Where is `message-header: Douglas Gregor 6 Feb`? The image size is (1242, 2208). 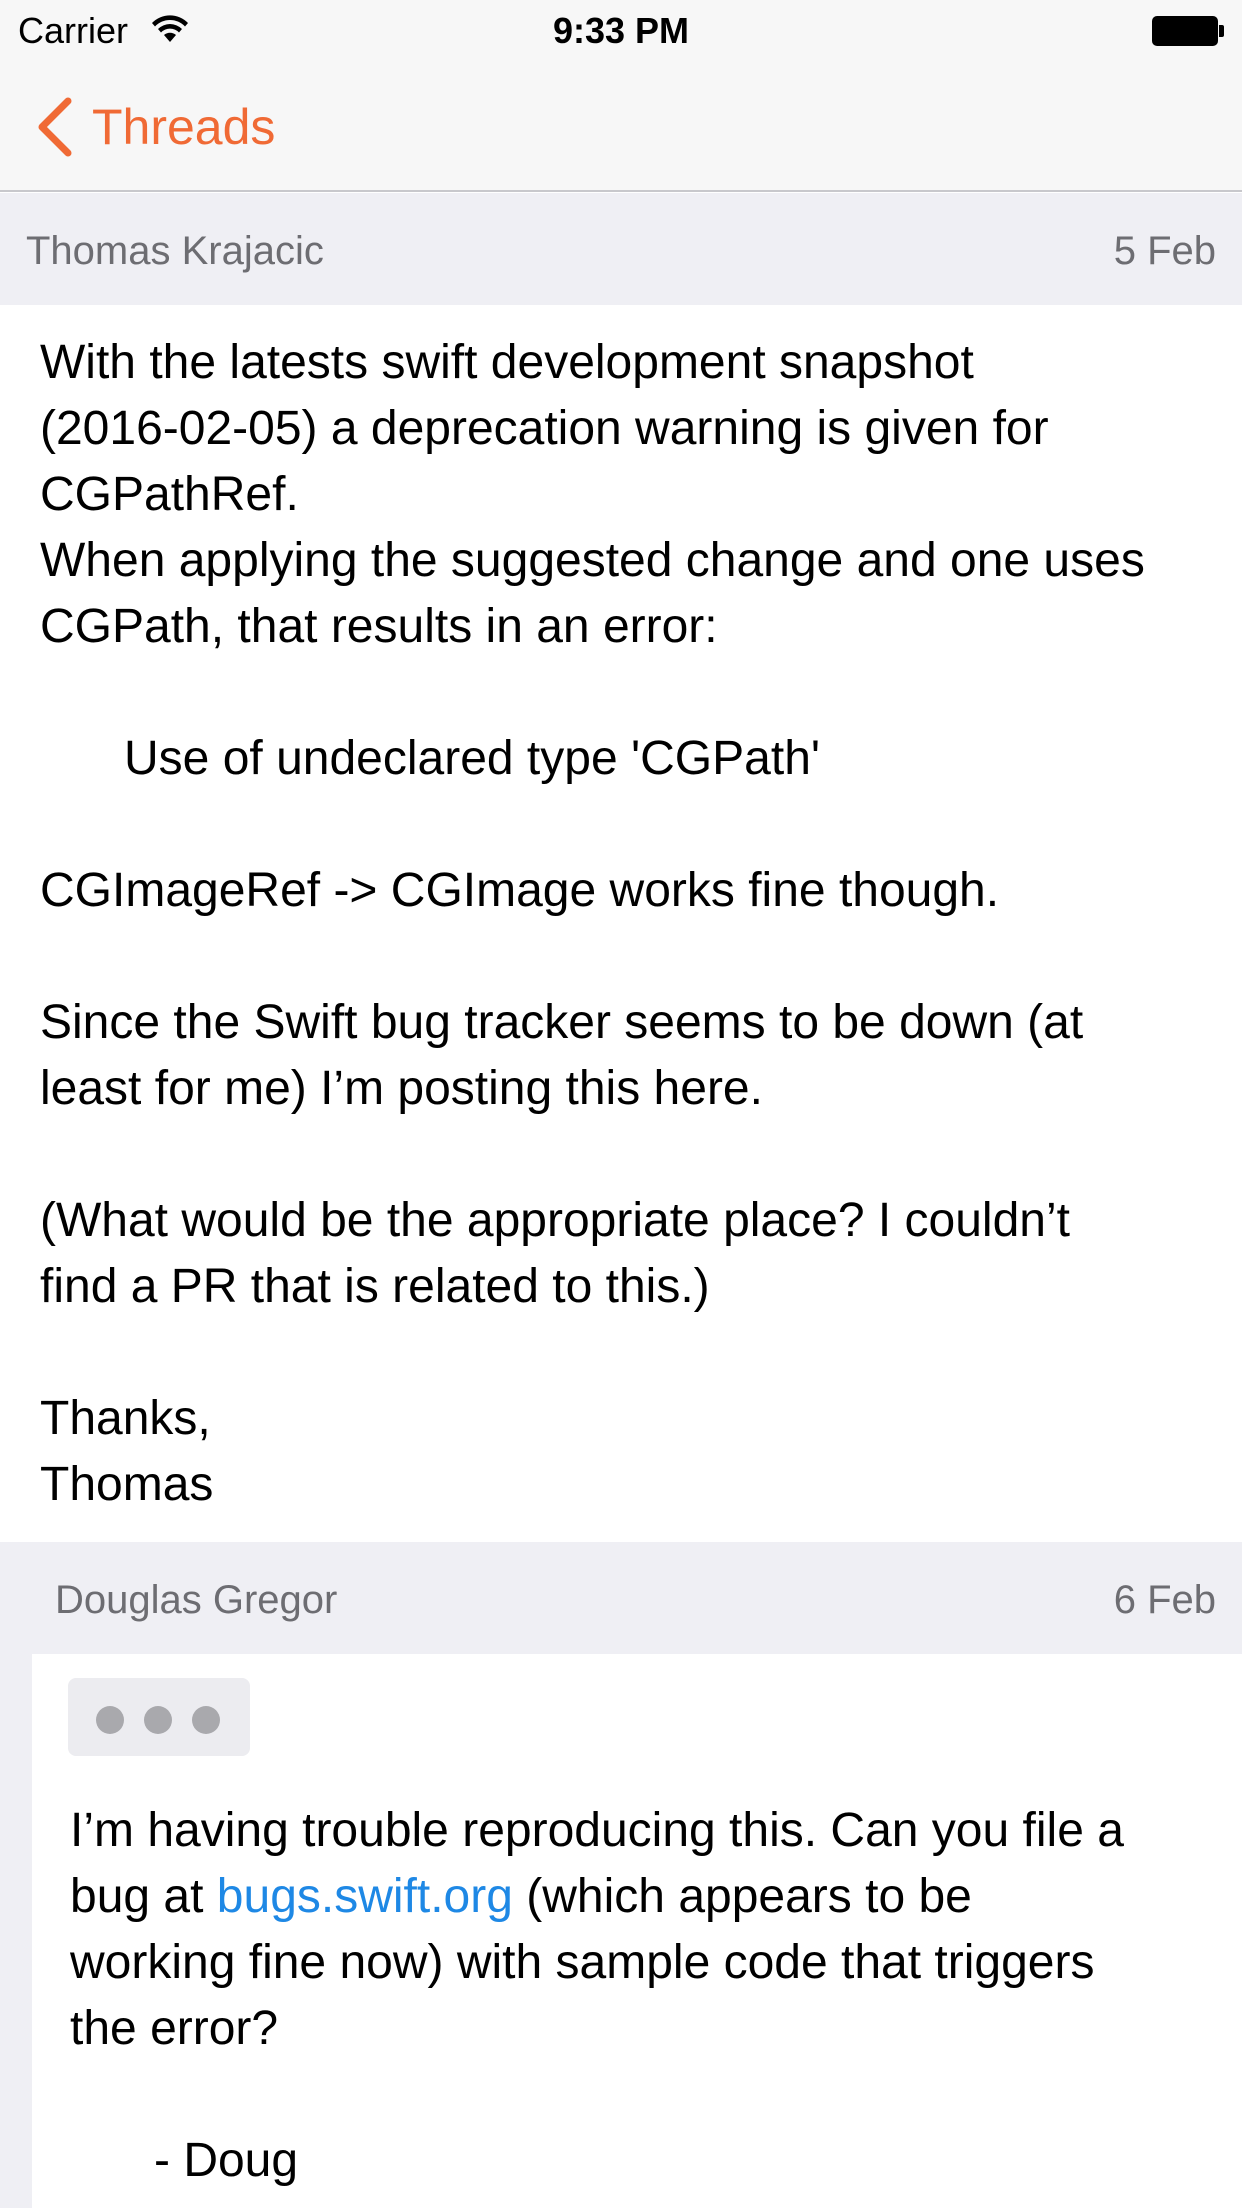 message-header: Douglas Gregor 6 Feb is located at coordinates (621, 1598).